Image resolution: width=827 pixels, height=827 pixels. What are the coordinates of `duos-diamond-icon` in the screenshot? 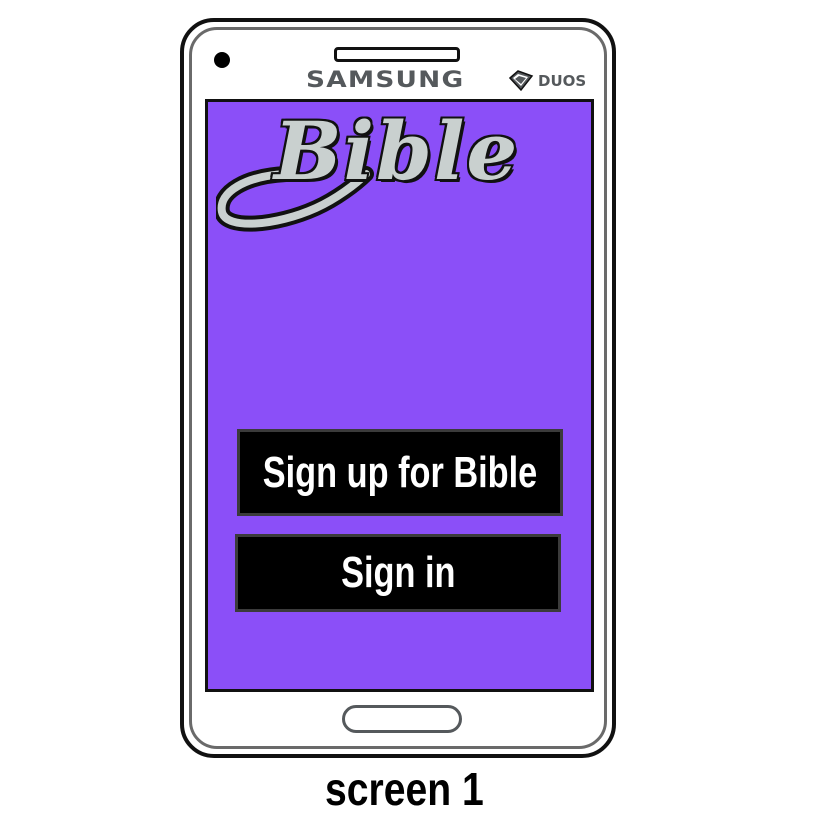 It's located at (521, 81).